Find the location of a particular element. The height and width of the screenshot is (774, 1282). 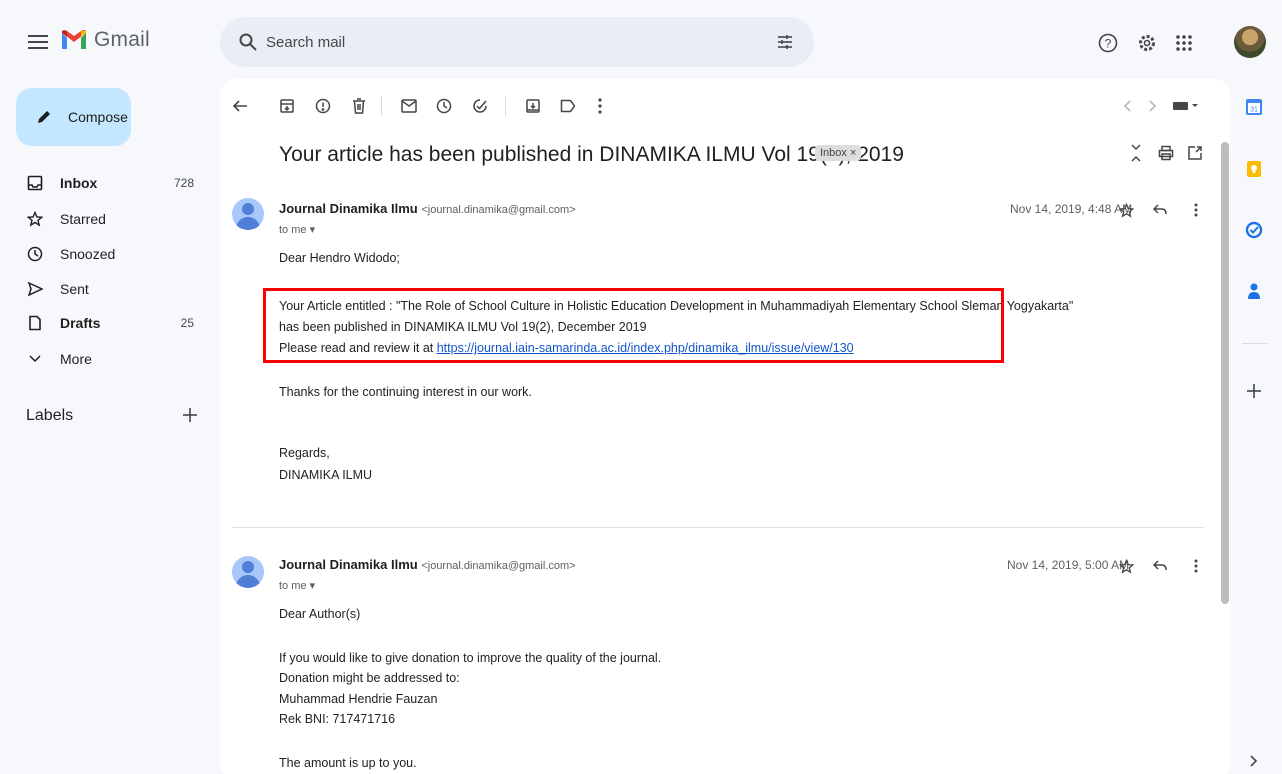

email-body-line: Muhammad Hendrie Fauzan is located at coordinates (358, 699).